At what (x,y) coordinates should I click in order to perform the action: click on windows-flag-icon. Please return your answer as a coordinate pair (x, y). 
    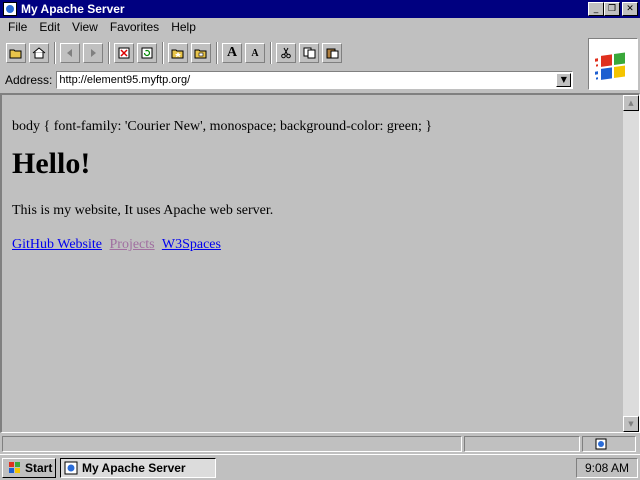
    Looking at the image, I should click on (610, 66).